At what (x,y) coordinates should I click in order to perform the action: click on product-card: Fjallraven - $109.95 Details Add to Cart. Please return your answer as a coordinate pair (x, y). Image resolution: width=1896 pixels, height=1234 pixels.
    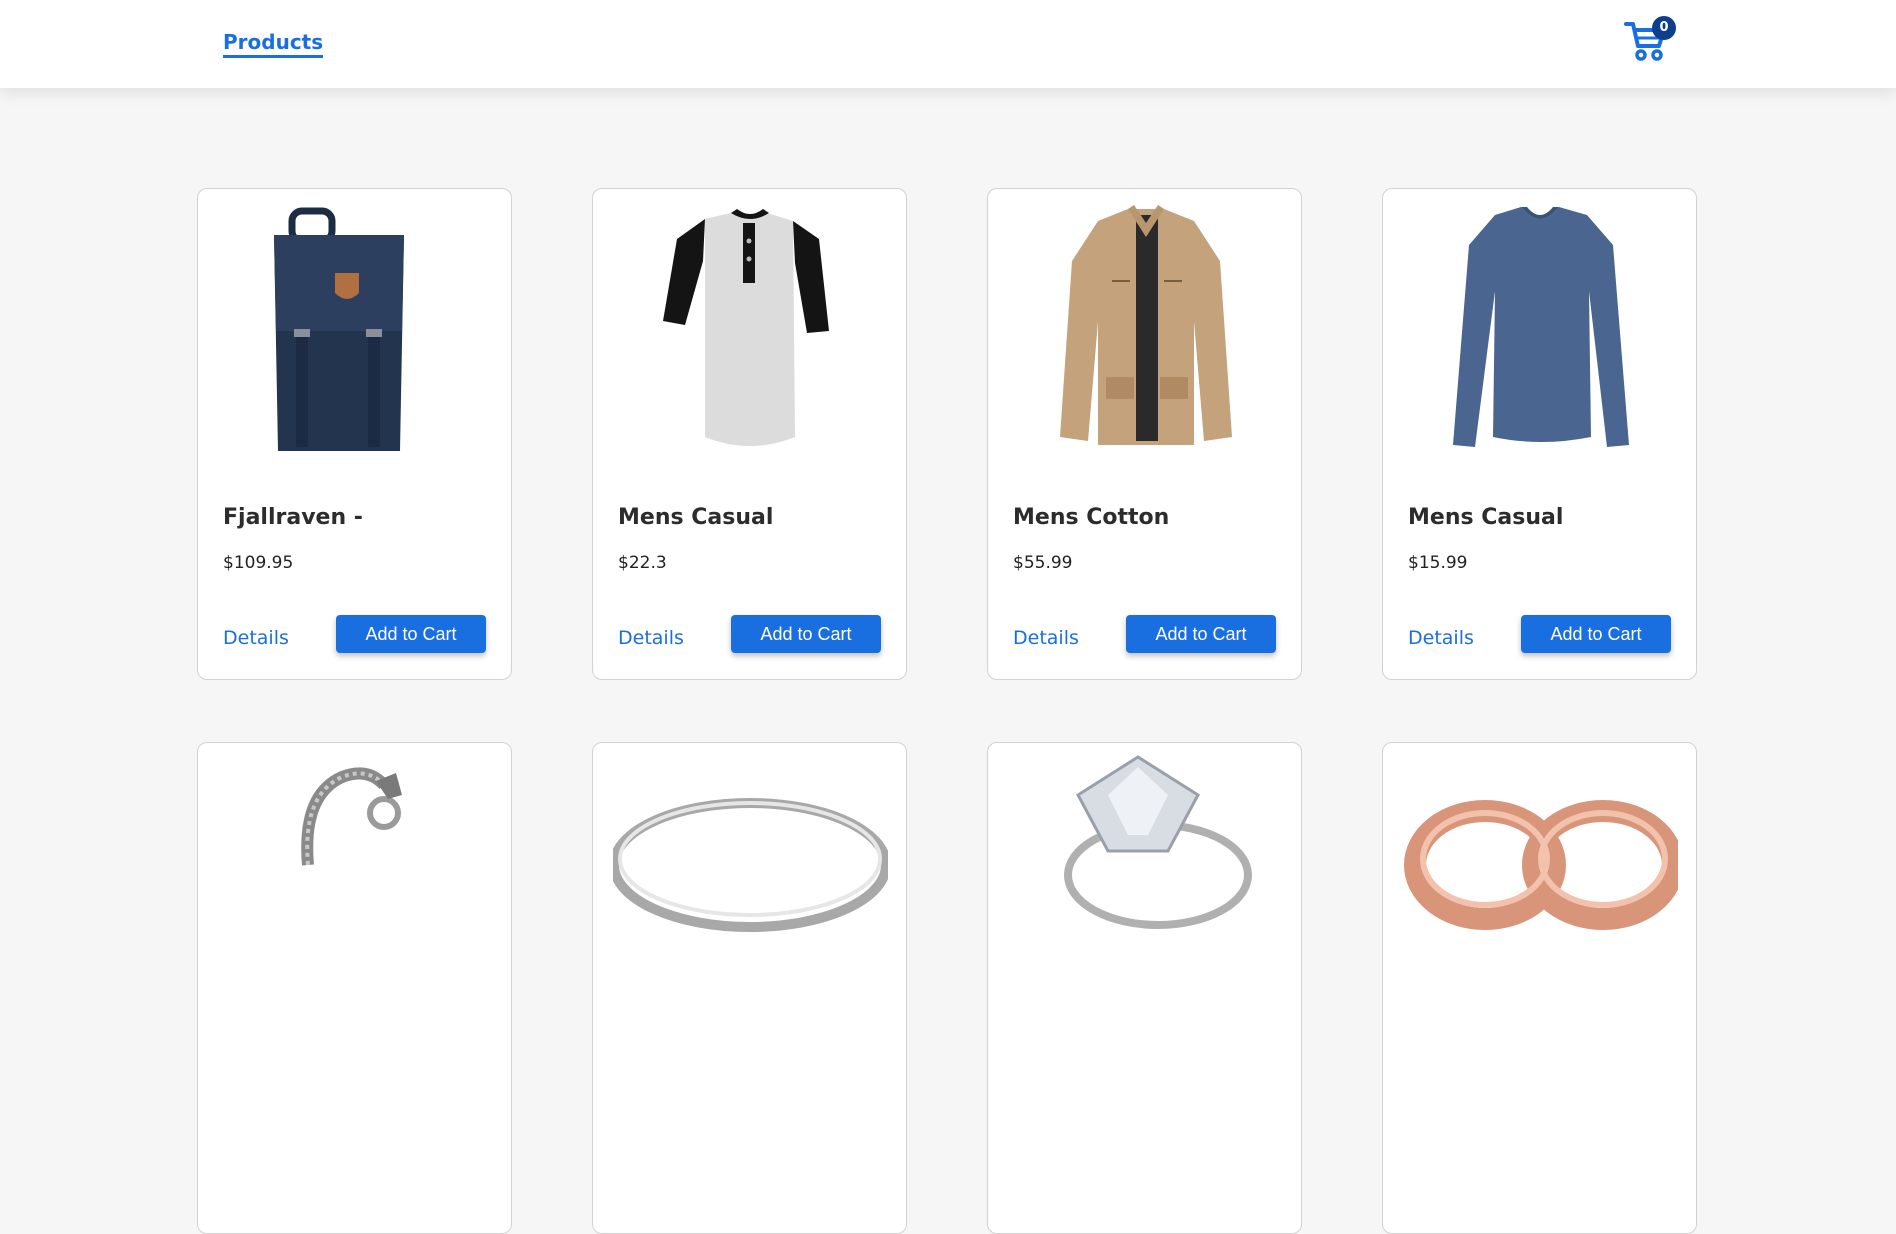
    Looking at the image, I should click on (354, 434).